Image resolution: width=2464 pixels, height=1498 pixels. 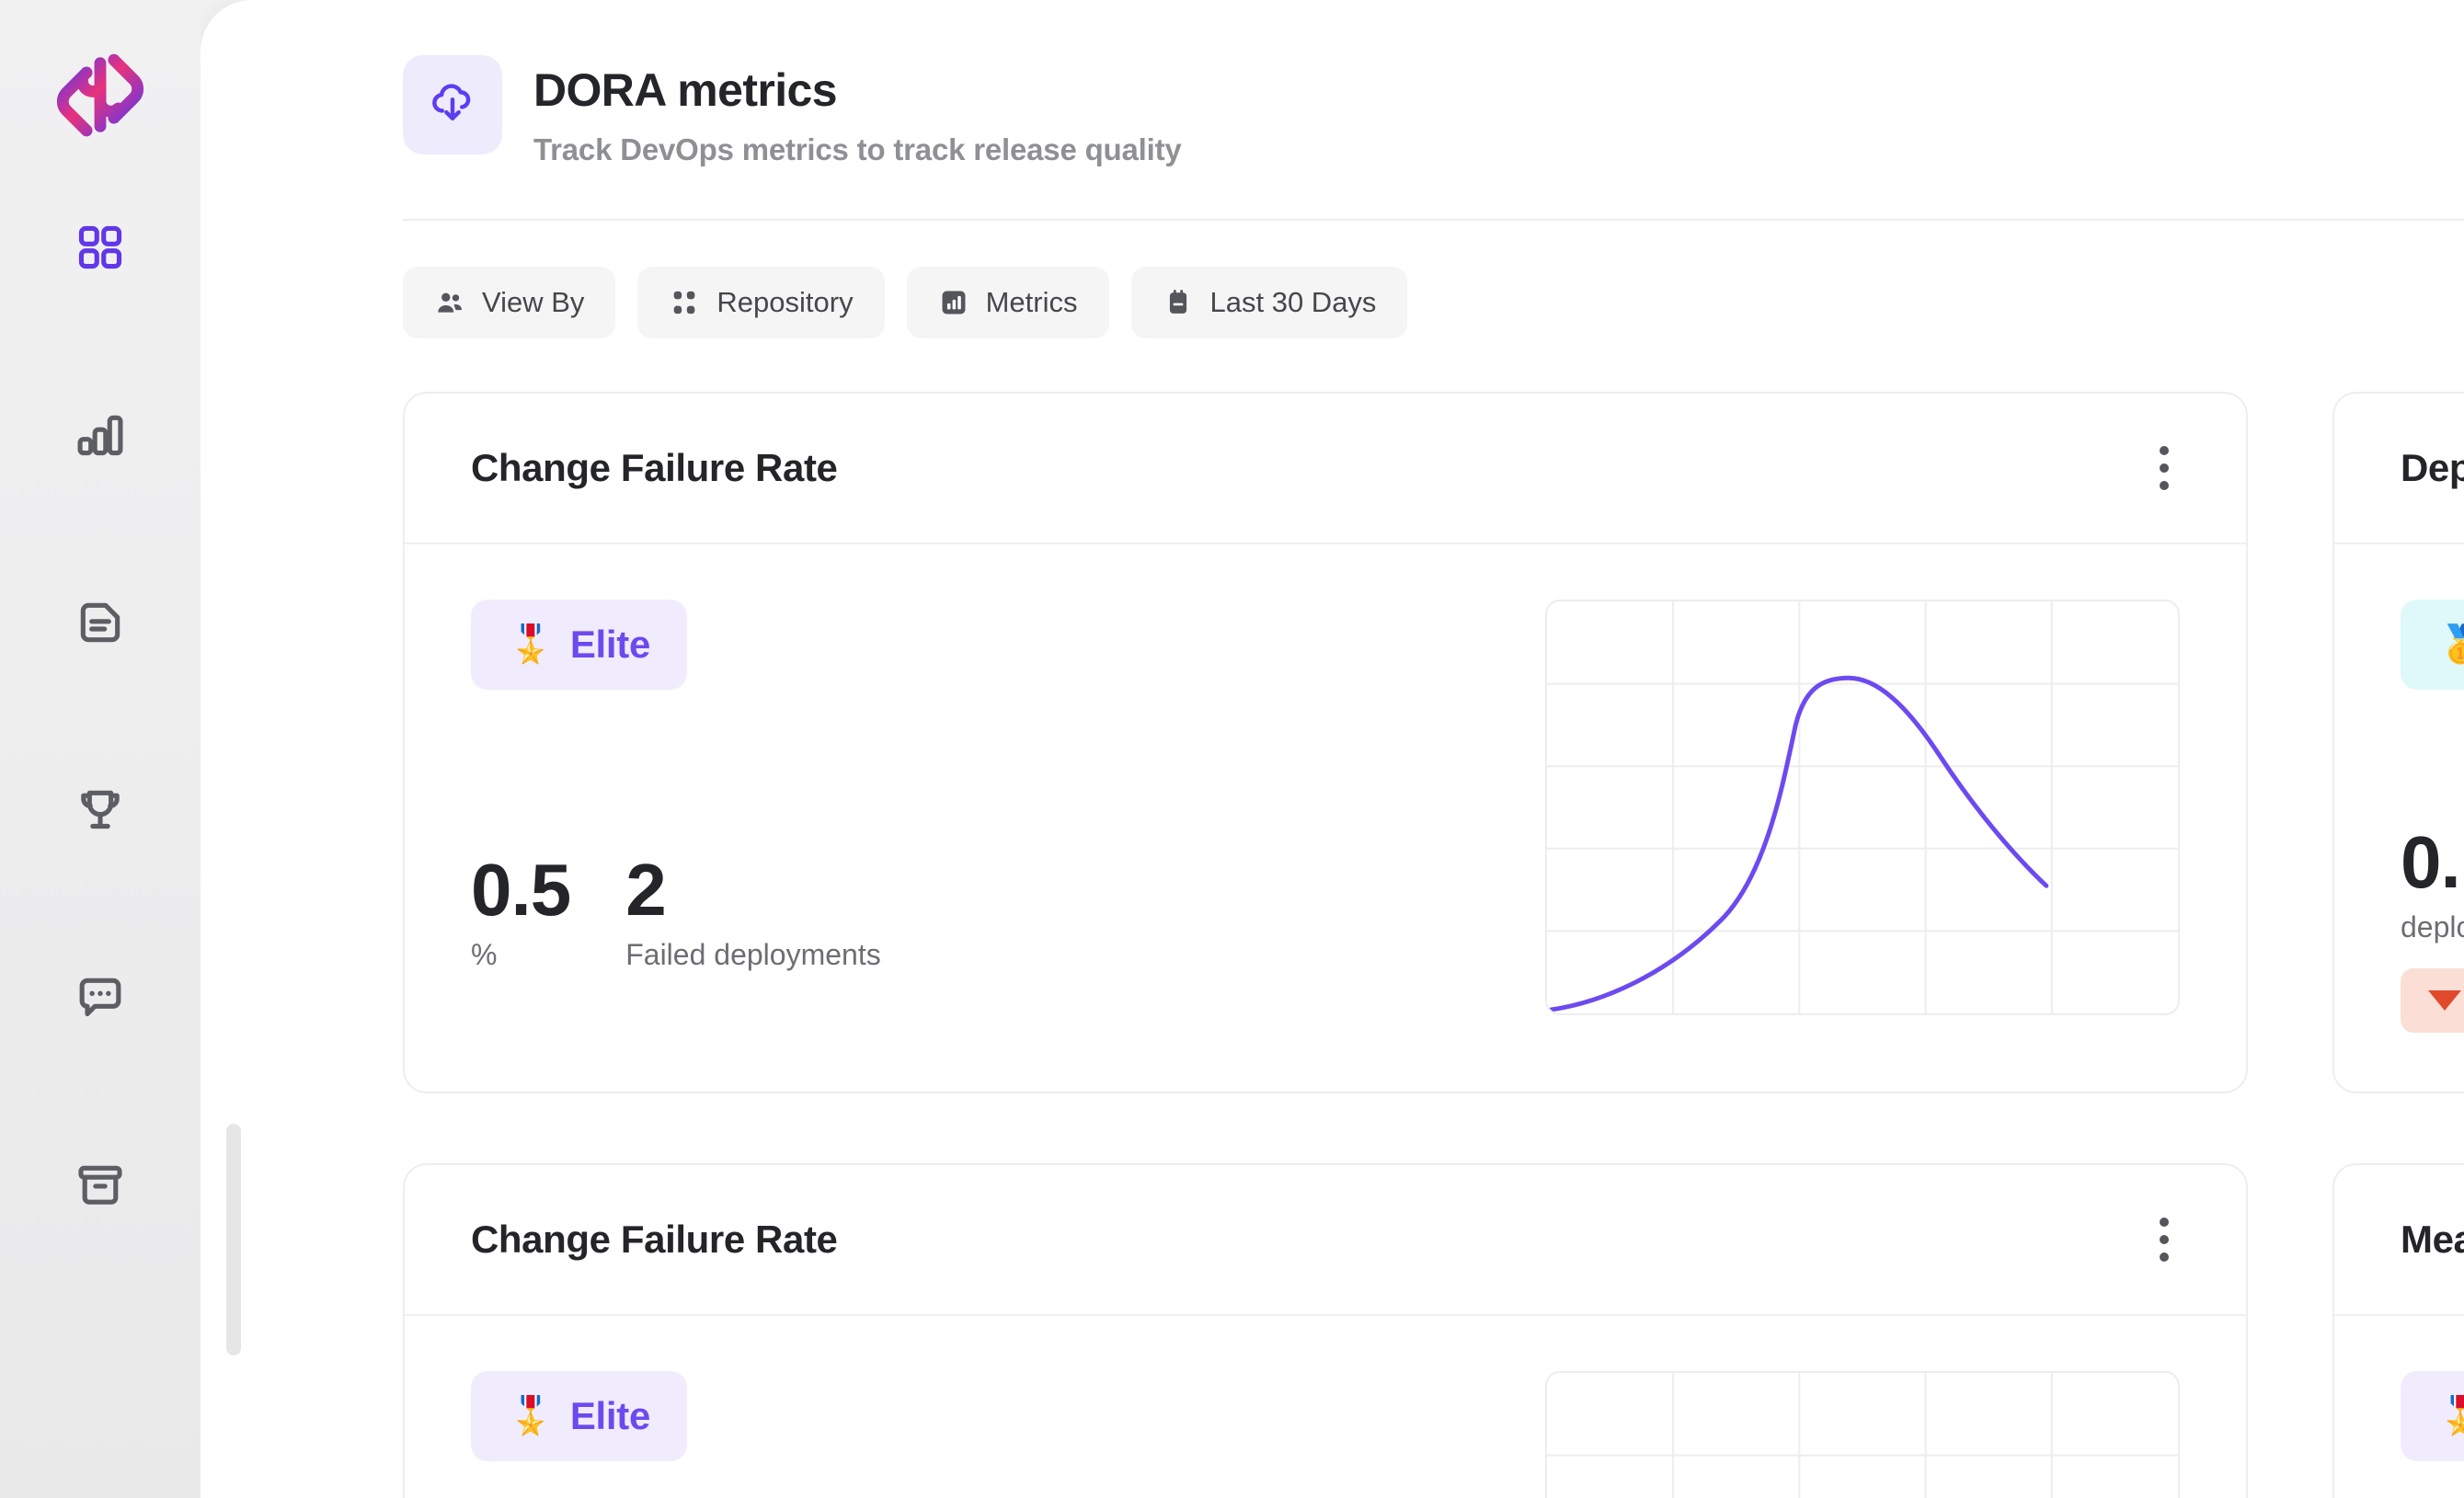 I want to click on secondary-stat-value: 2, so click(x=646, y=890).